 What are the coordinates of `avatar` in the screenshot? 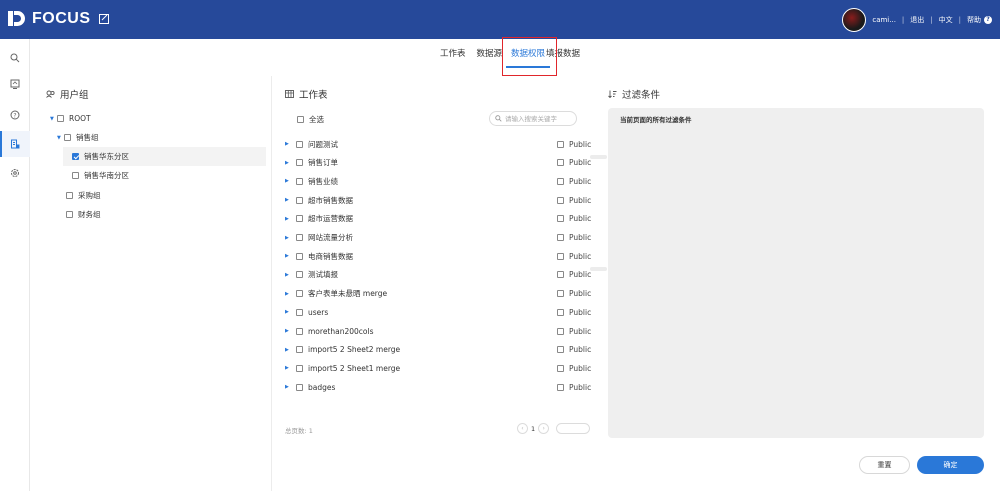 It's located at (854, 20).